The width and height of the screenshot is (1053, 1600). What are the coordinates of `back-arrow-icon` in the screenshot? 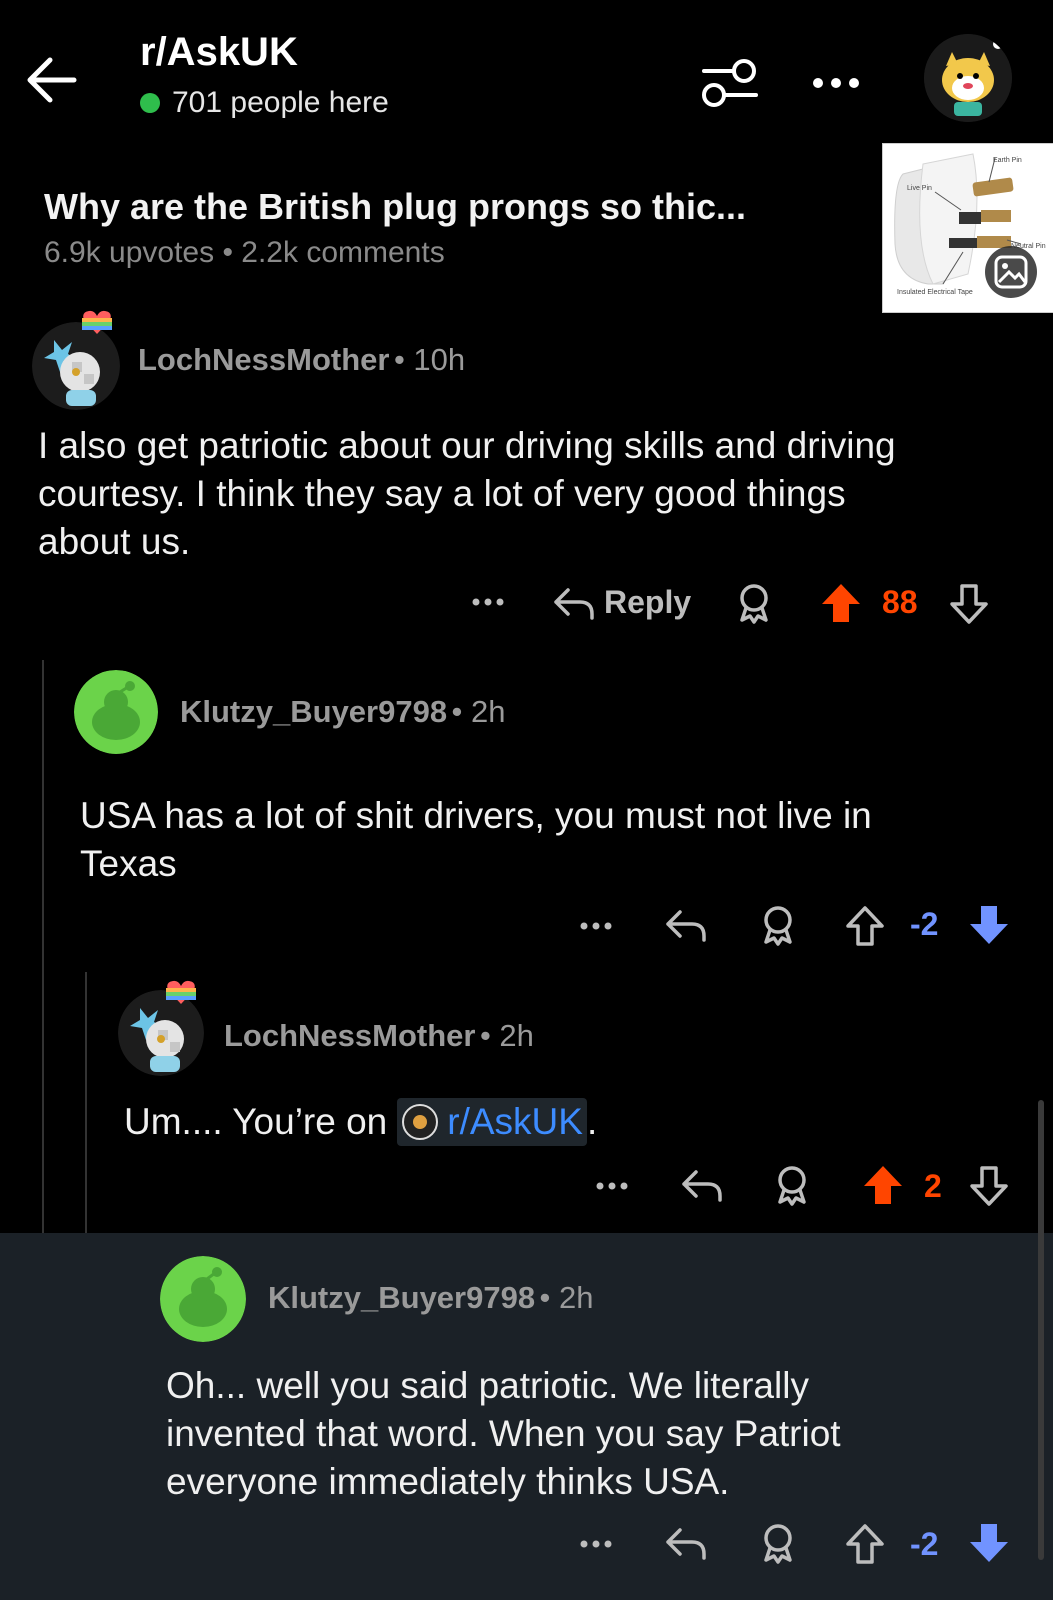 It's located at (54, 78).